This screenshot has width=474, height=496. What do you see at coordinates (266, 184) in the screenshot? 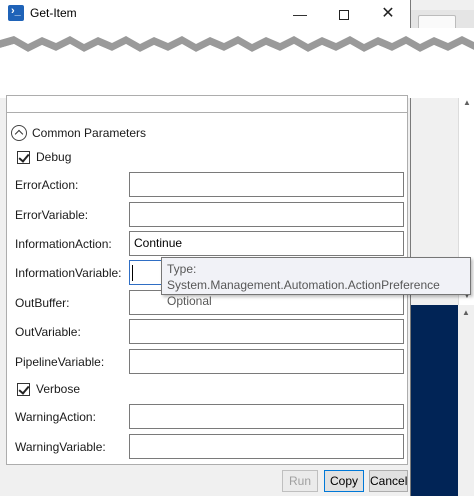
I see `erroraction-input` at bounding box center [266, 184].